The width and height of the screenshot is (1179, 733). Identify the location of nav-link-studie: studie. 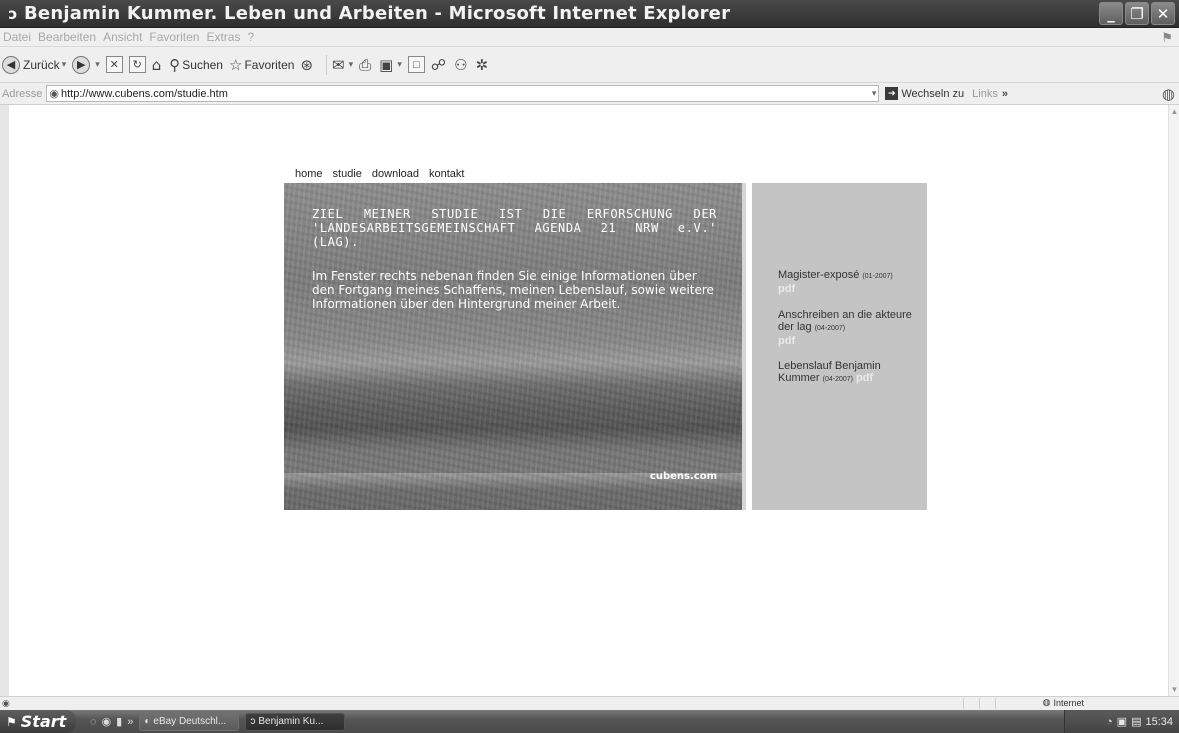
(347, 174).